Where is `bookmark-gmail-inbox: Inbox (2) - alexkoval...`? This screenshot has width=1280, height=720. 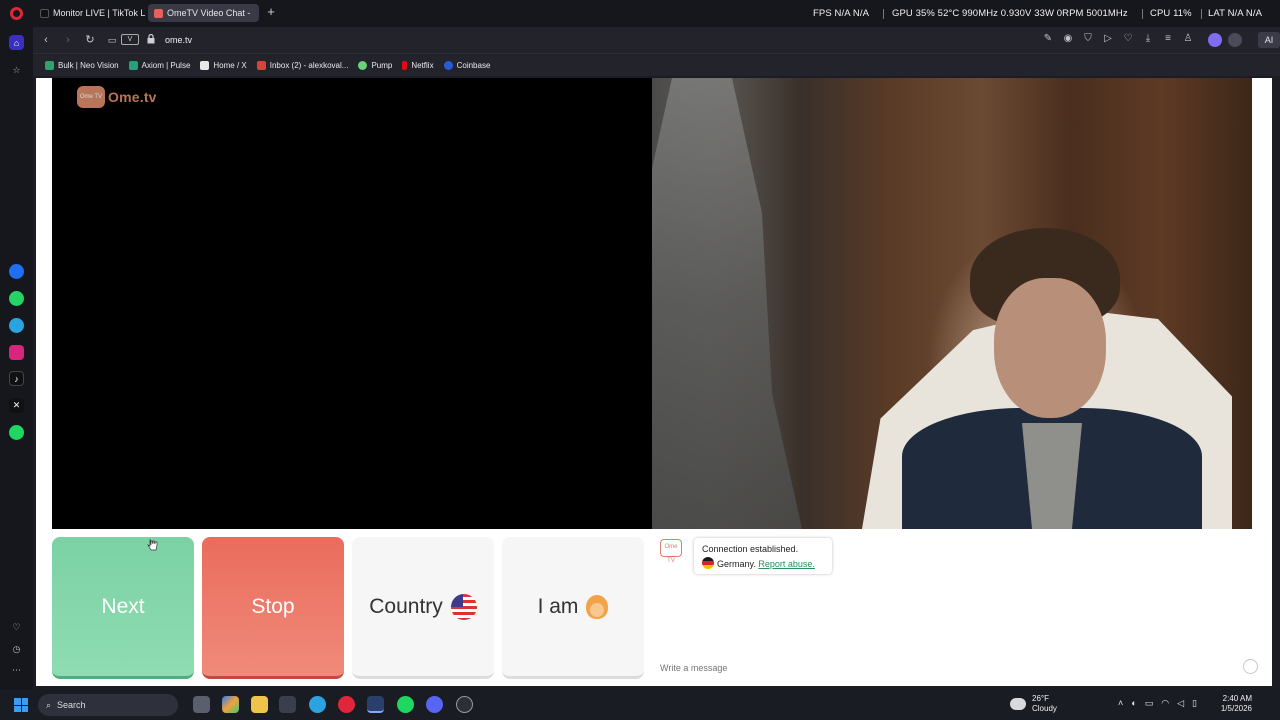 bookmark-gmail-inbox: Inbox (2) - alexkoval... is located at coordinates (302, 65).